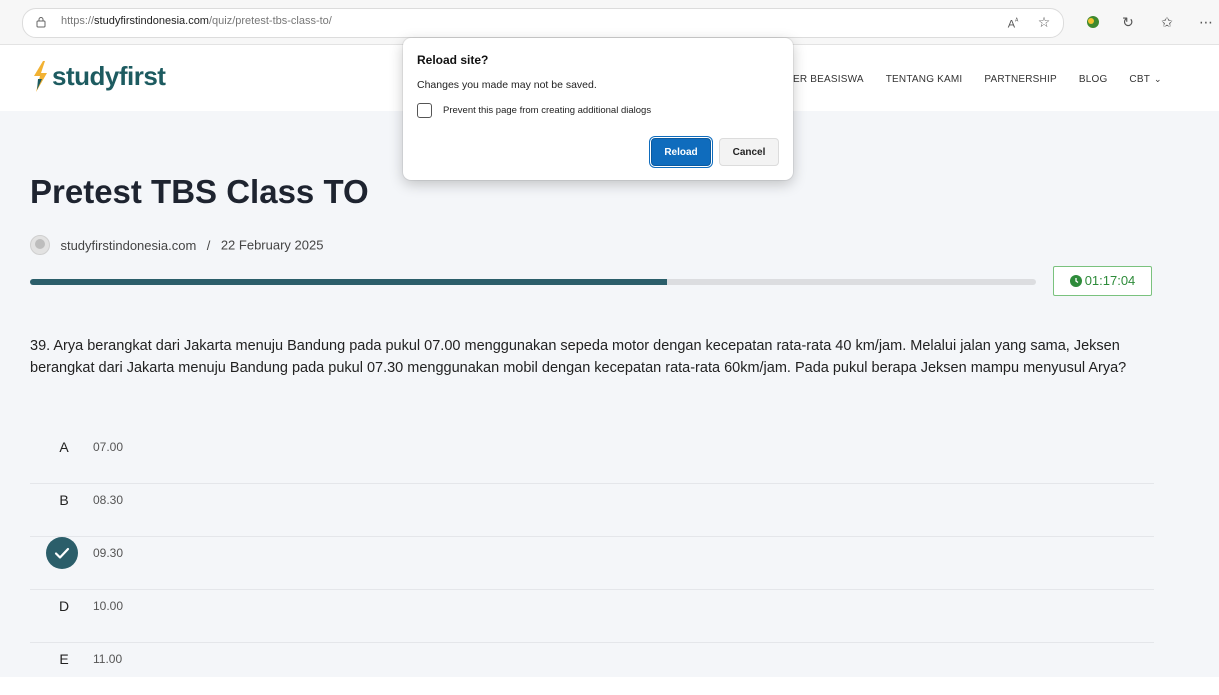 This screenshot has width=1219, height=695. Describe the element at coordinates (592, 669) in the screenshot. I see `option-e: E 11.00` at that location.